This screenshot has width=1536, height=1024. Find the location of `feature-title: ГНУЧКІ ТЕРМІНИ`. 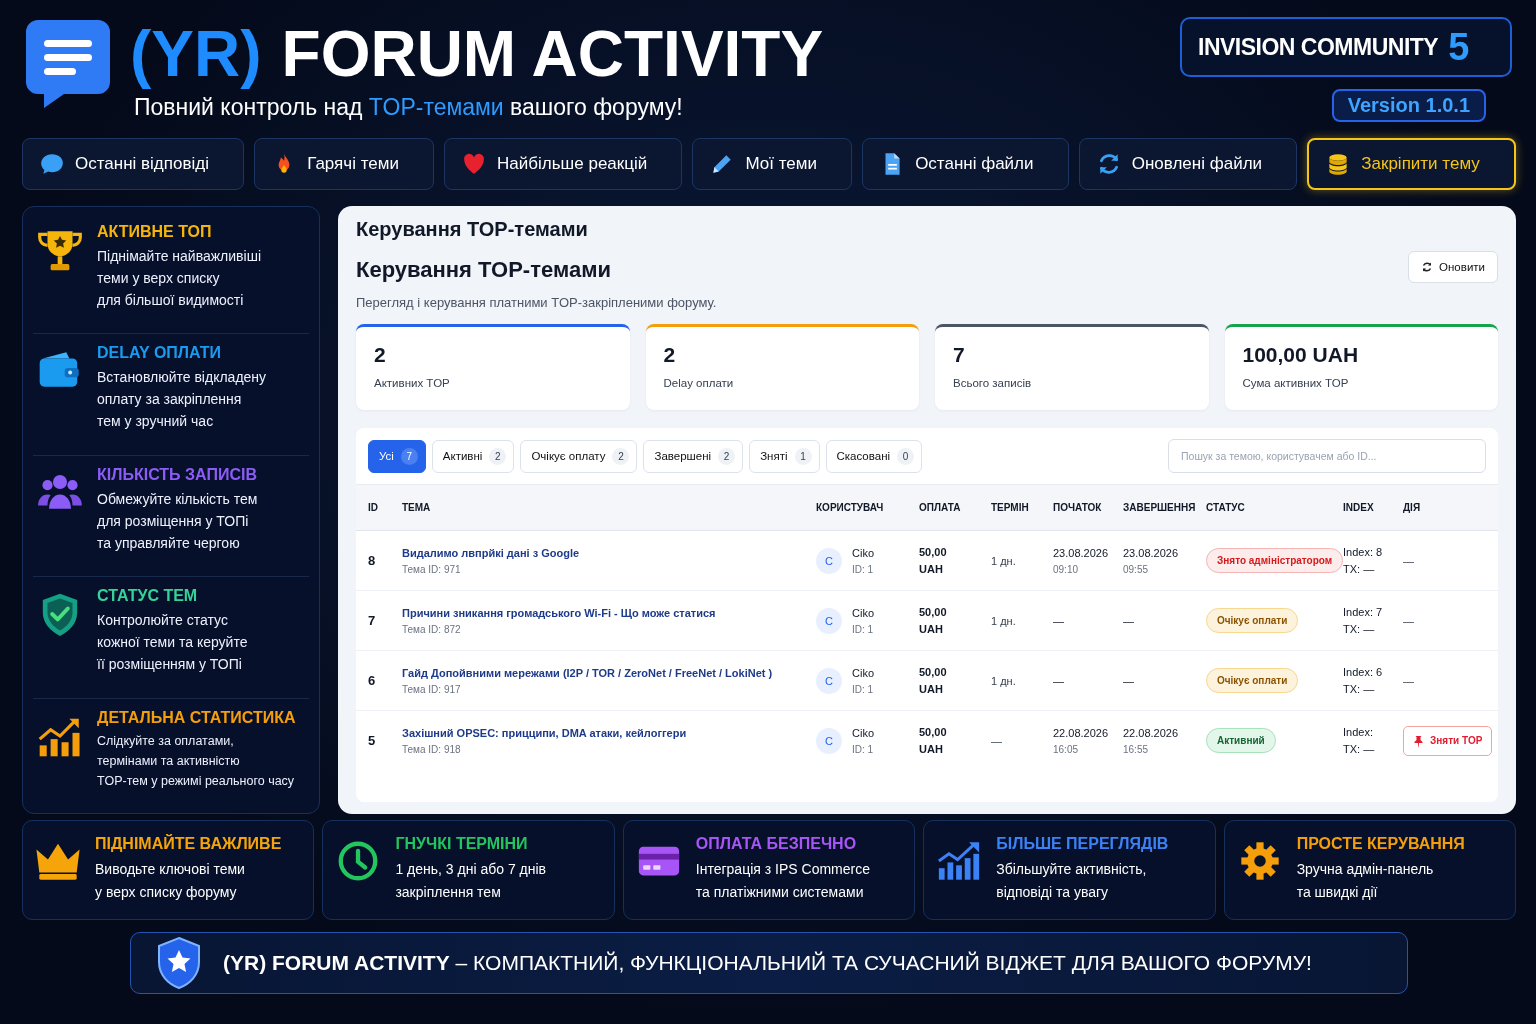

feature-title: ГНУЧКІ ТЕРМІНИ is located at coordinates (462, 844).